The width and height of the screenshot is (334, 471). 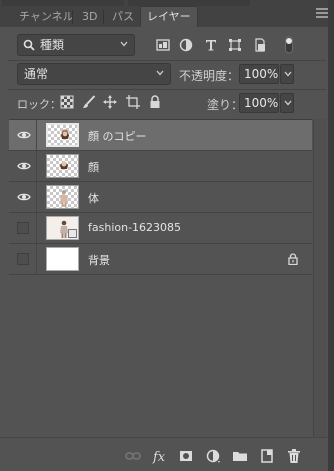 I want to click on svg-text: fx, so click(x=159, y=457).